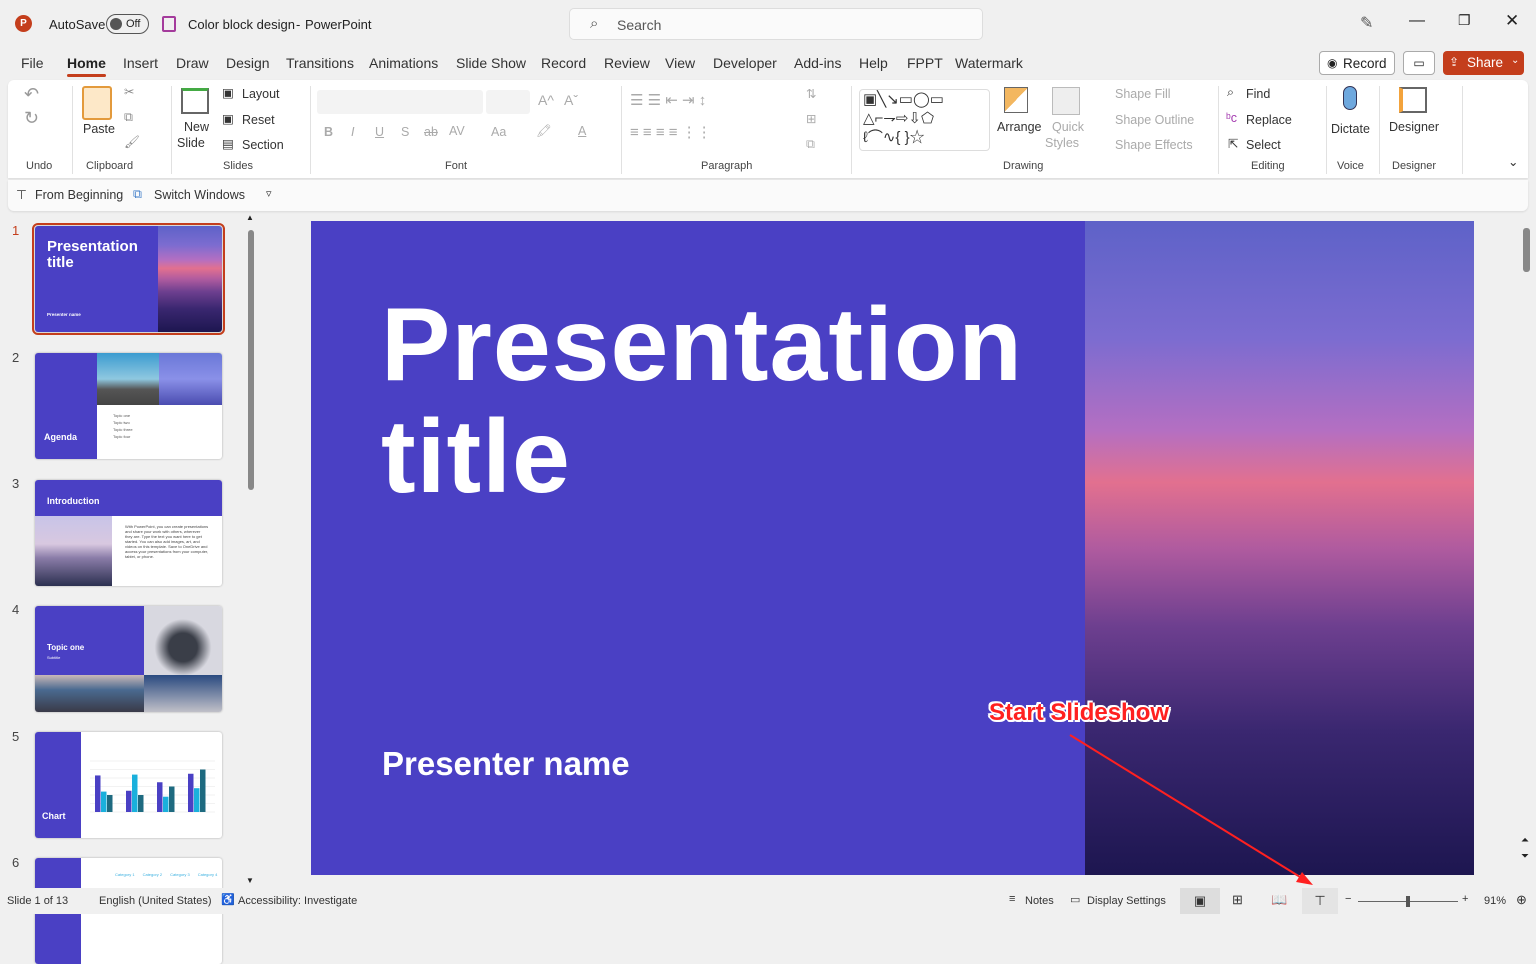 The height and width of the screenshot is (964, 1536). Describe the element at coordinates (1521, 900) in the screenshot. I see `fit-to-window-icon: ⊕` at that location.